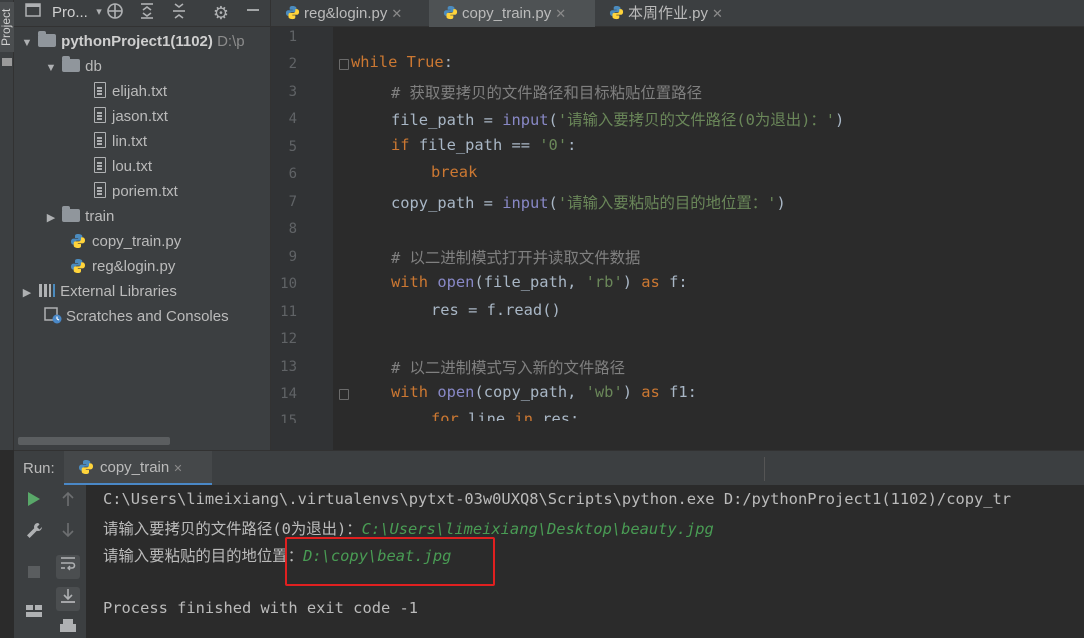 This screenshot has width=1084, height=638. I want to click on line-number: 9, so click(292, 257).